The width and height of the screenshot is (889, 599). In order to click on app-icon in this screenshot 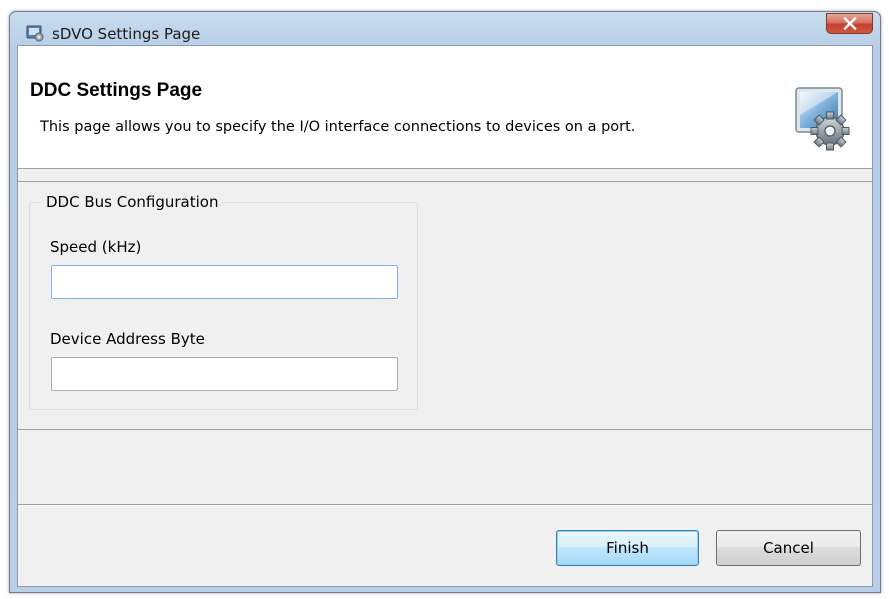, I will do `click(35, 33)`.